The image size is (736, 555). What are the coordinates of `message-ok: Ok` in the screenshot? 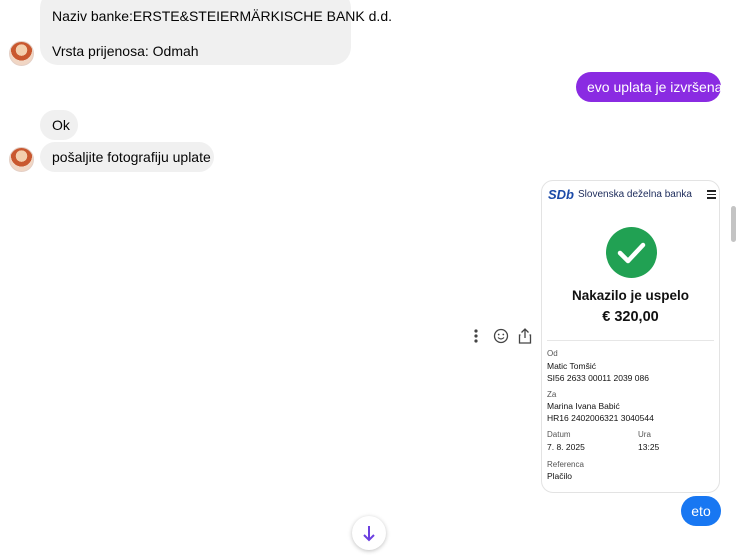 It's located at (59, 125).